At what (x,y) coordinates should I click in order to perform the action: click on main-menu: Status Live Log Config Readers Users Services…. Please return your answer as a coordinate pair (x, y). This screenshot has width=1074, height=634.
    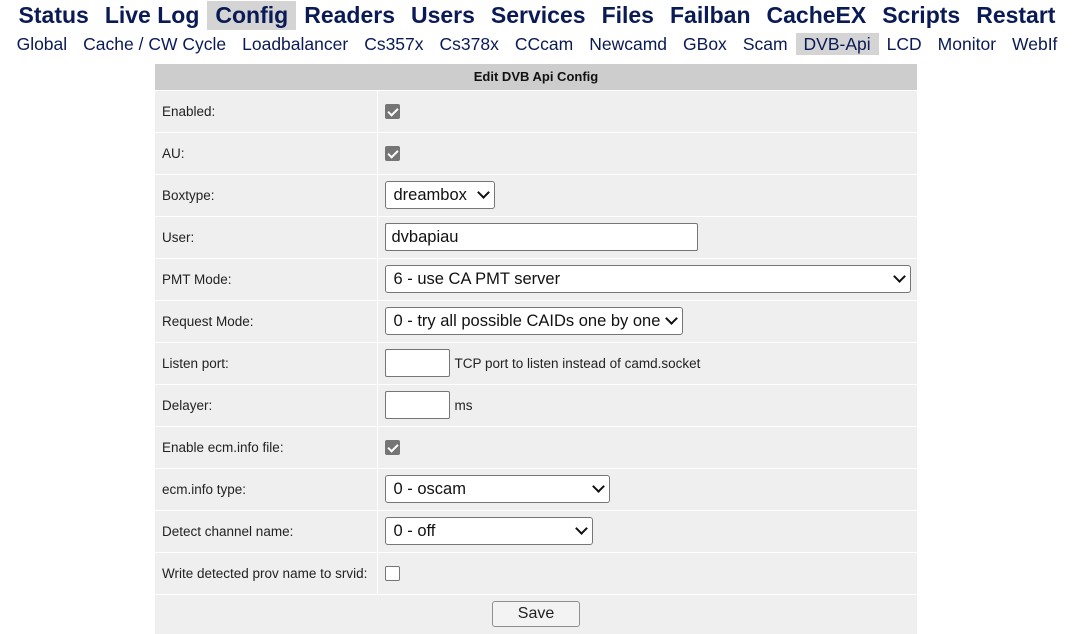
    Looking at the image, I should click on (537, 15).